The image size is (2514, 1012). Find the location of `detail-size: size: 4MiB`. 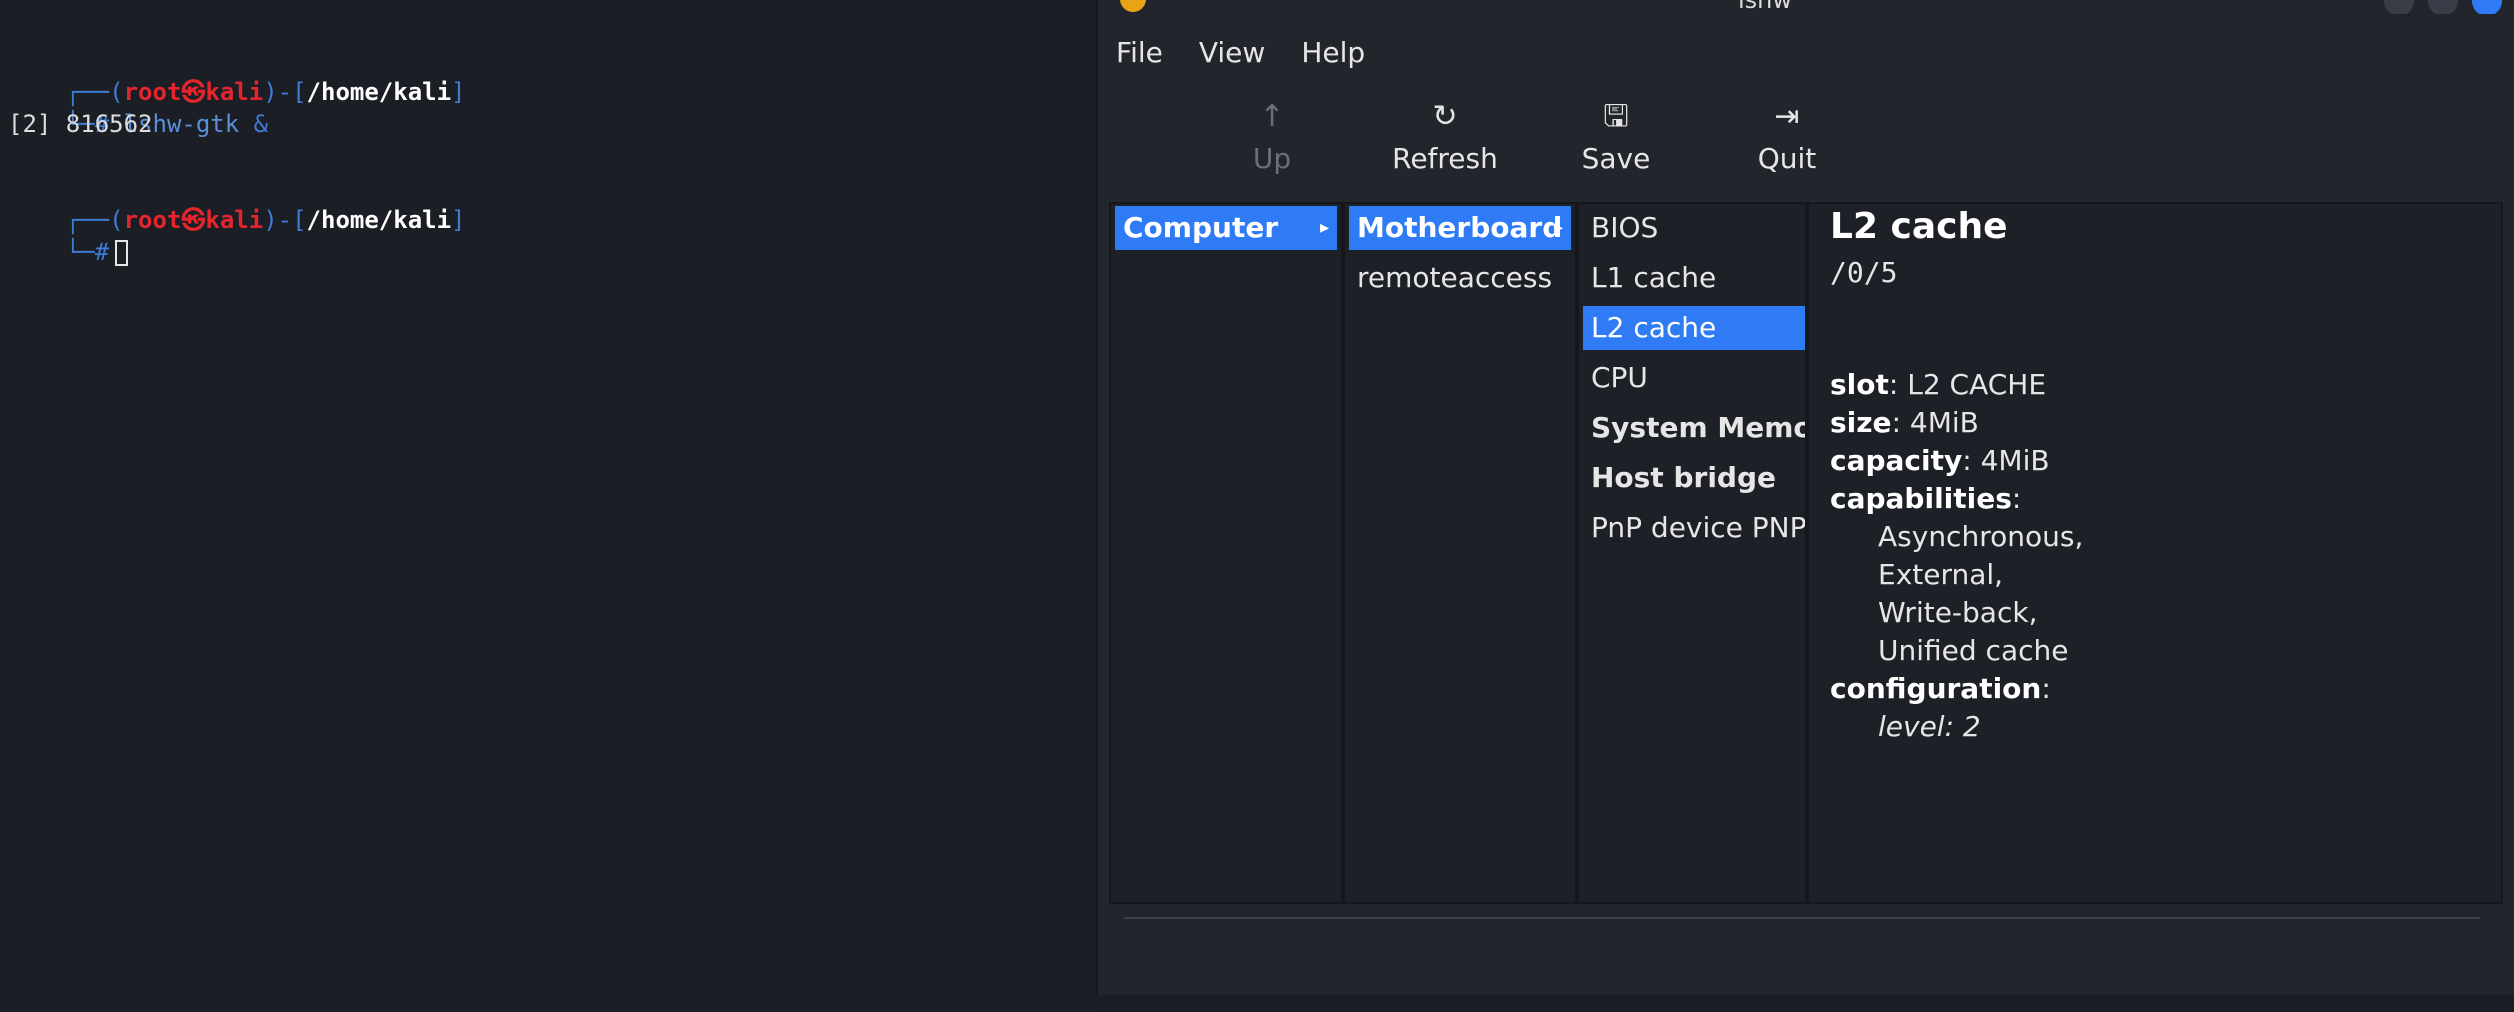

detail-size: size: 4MiB is located at coordinates (1904, 422).